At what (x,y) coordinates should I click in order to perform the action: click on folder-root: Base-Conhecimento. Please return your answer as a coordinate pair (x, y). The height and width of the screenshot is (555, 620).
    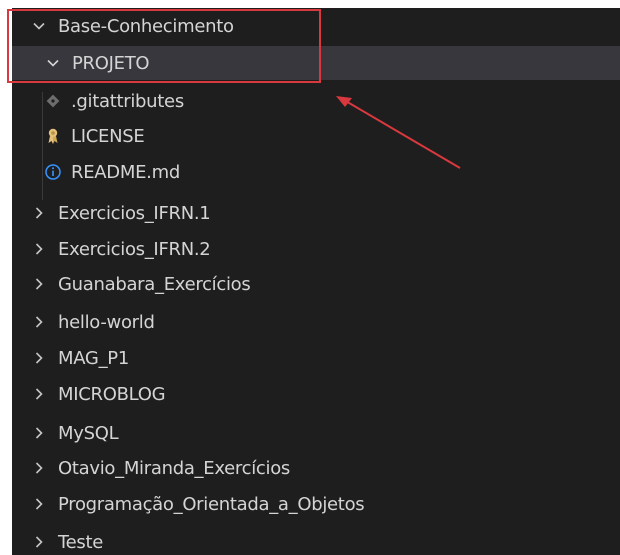
    Looking at the image, I should click on (316, 26).